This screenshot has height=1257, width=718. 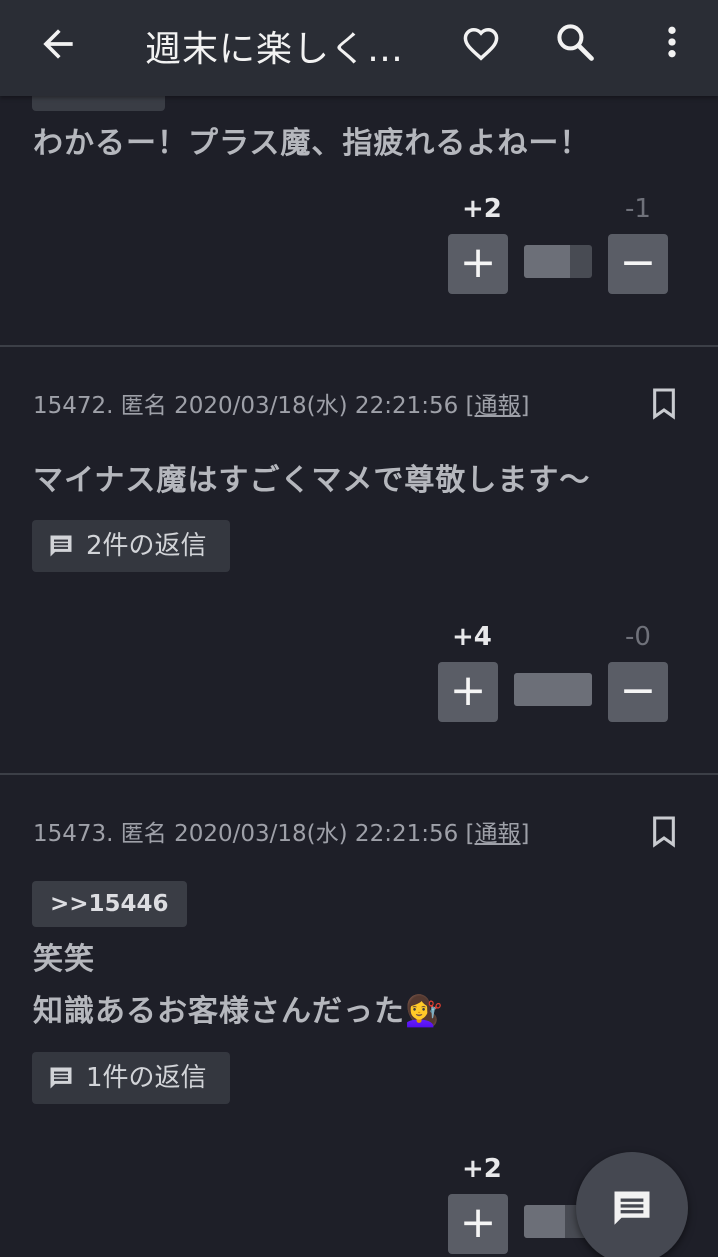 I want to click on more-vert-icon, so click(x=672, y=42).